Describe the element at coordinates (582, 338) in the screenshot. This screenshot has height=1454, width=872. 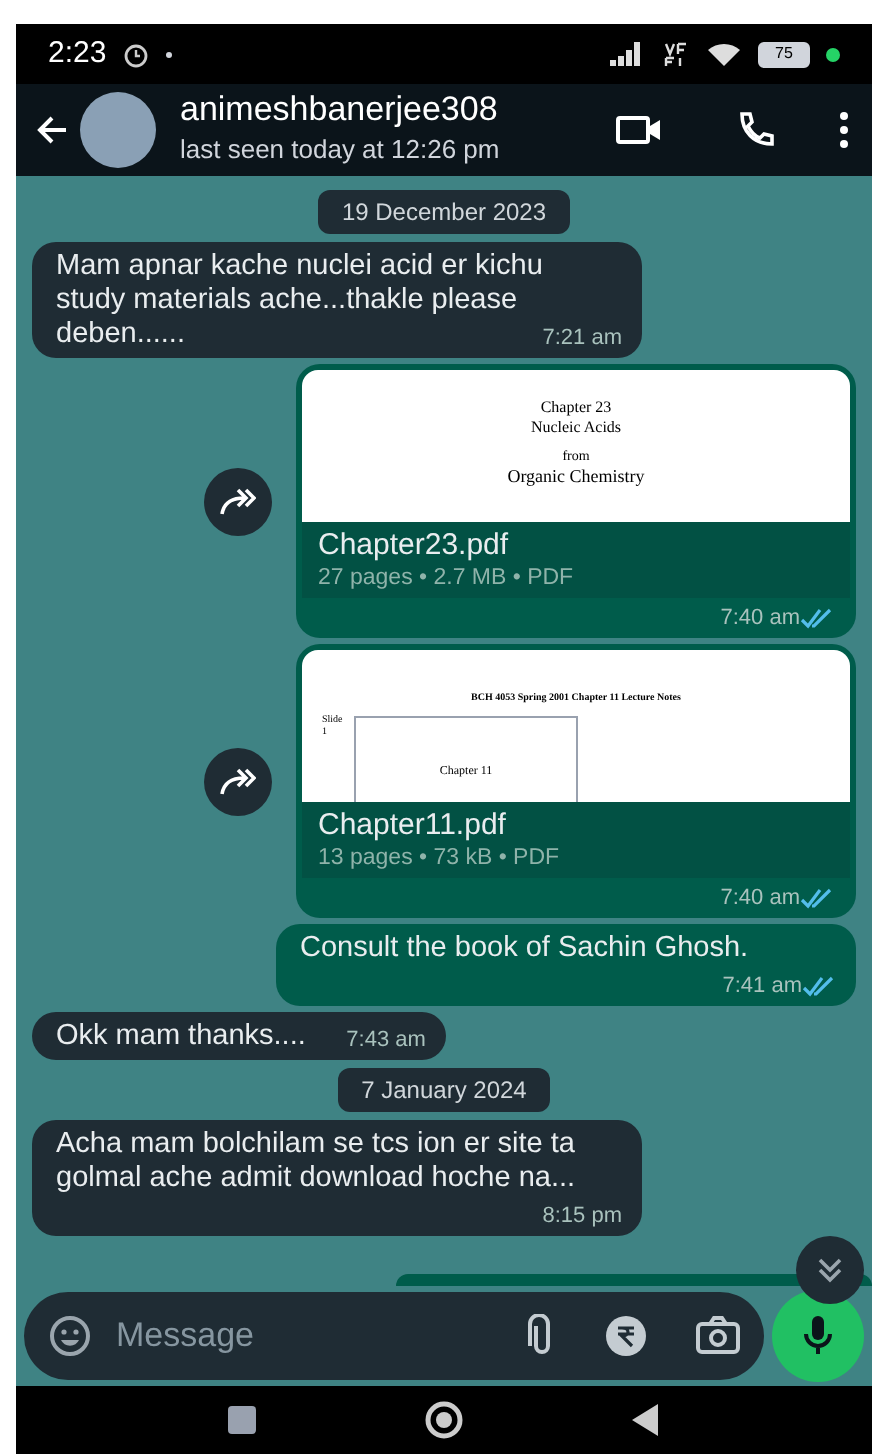
I see `message-time: 7:21 am` at that location.